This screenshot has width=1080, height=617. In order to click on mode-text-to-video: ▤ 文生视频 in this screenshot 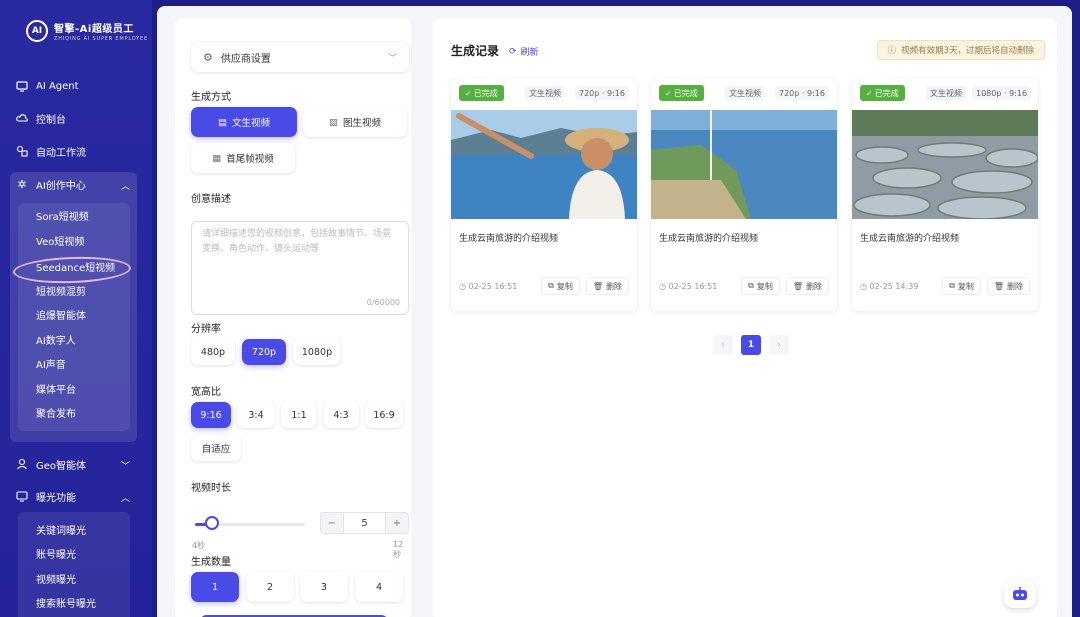, I will do `click(244, 122)`.